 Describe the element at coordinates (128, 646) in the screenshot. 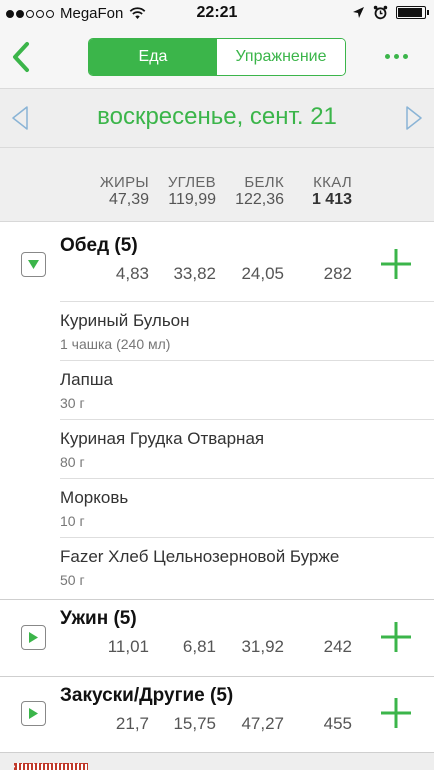

I see `meal-fat: 11,01` at that location.